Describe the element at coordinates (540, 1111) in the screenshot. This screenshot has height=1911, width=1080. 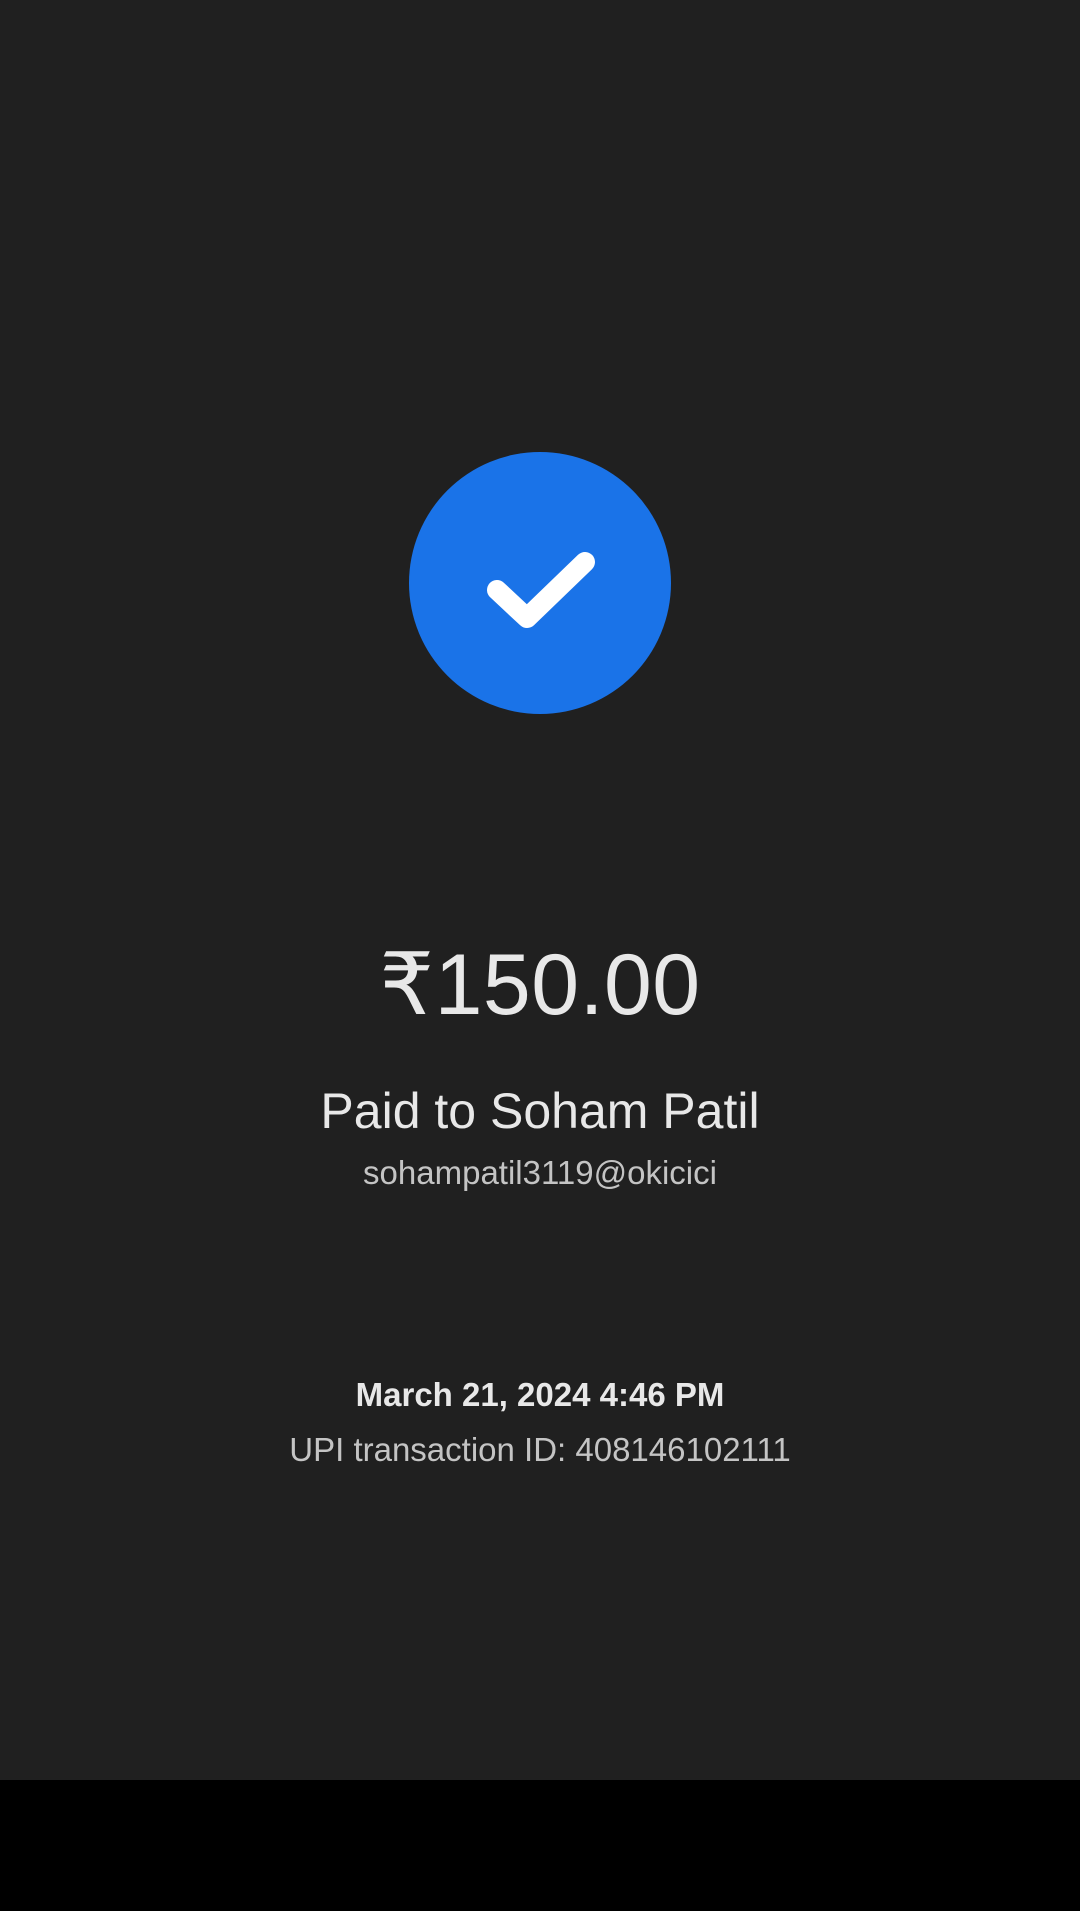
I see `payee-name: Paid to Soham Patil` at that location.